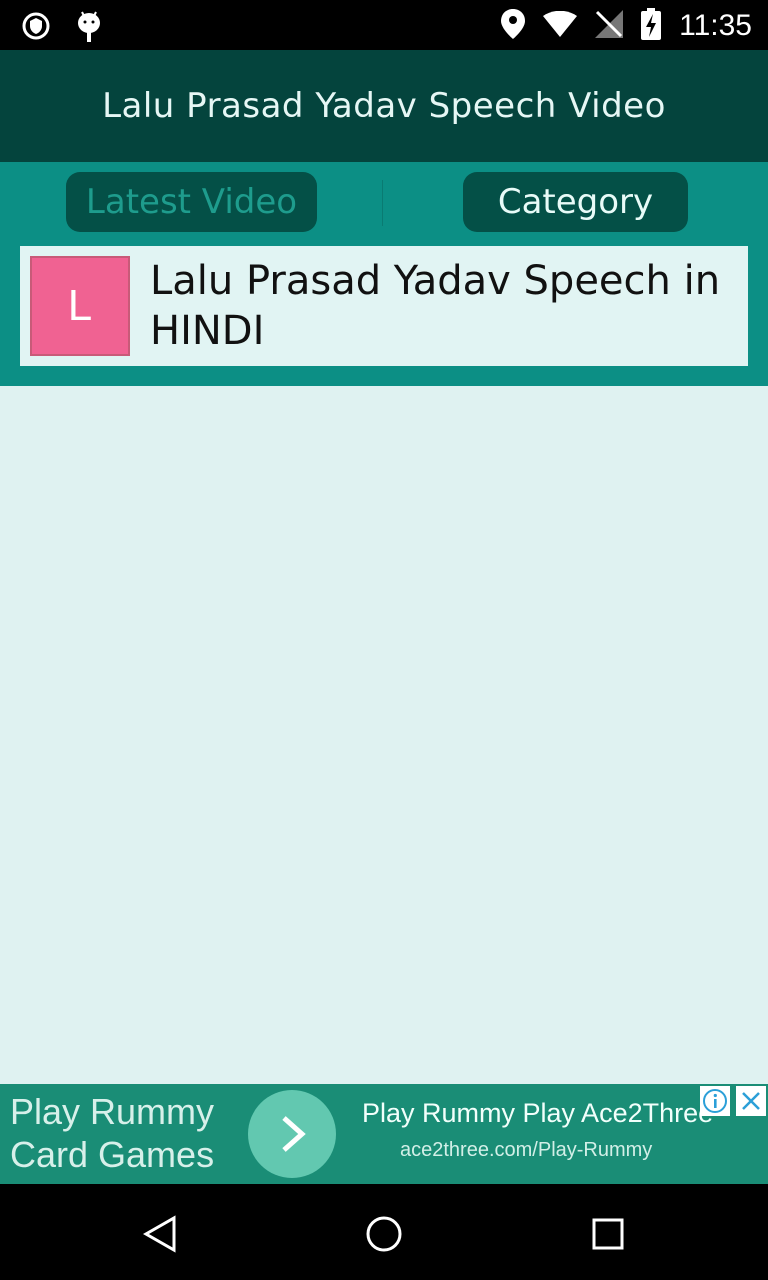 The height and width of the screenshot is (1280, 768). I want to click on home-icon, so click(384, 1234).